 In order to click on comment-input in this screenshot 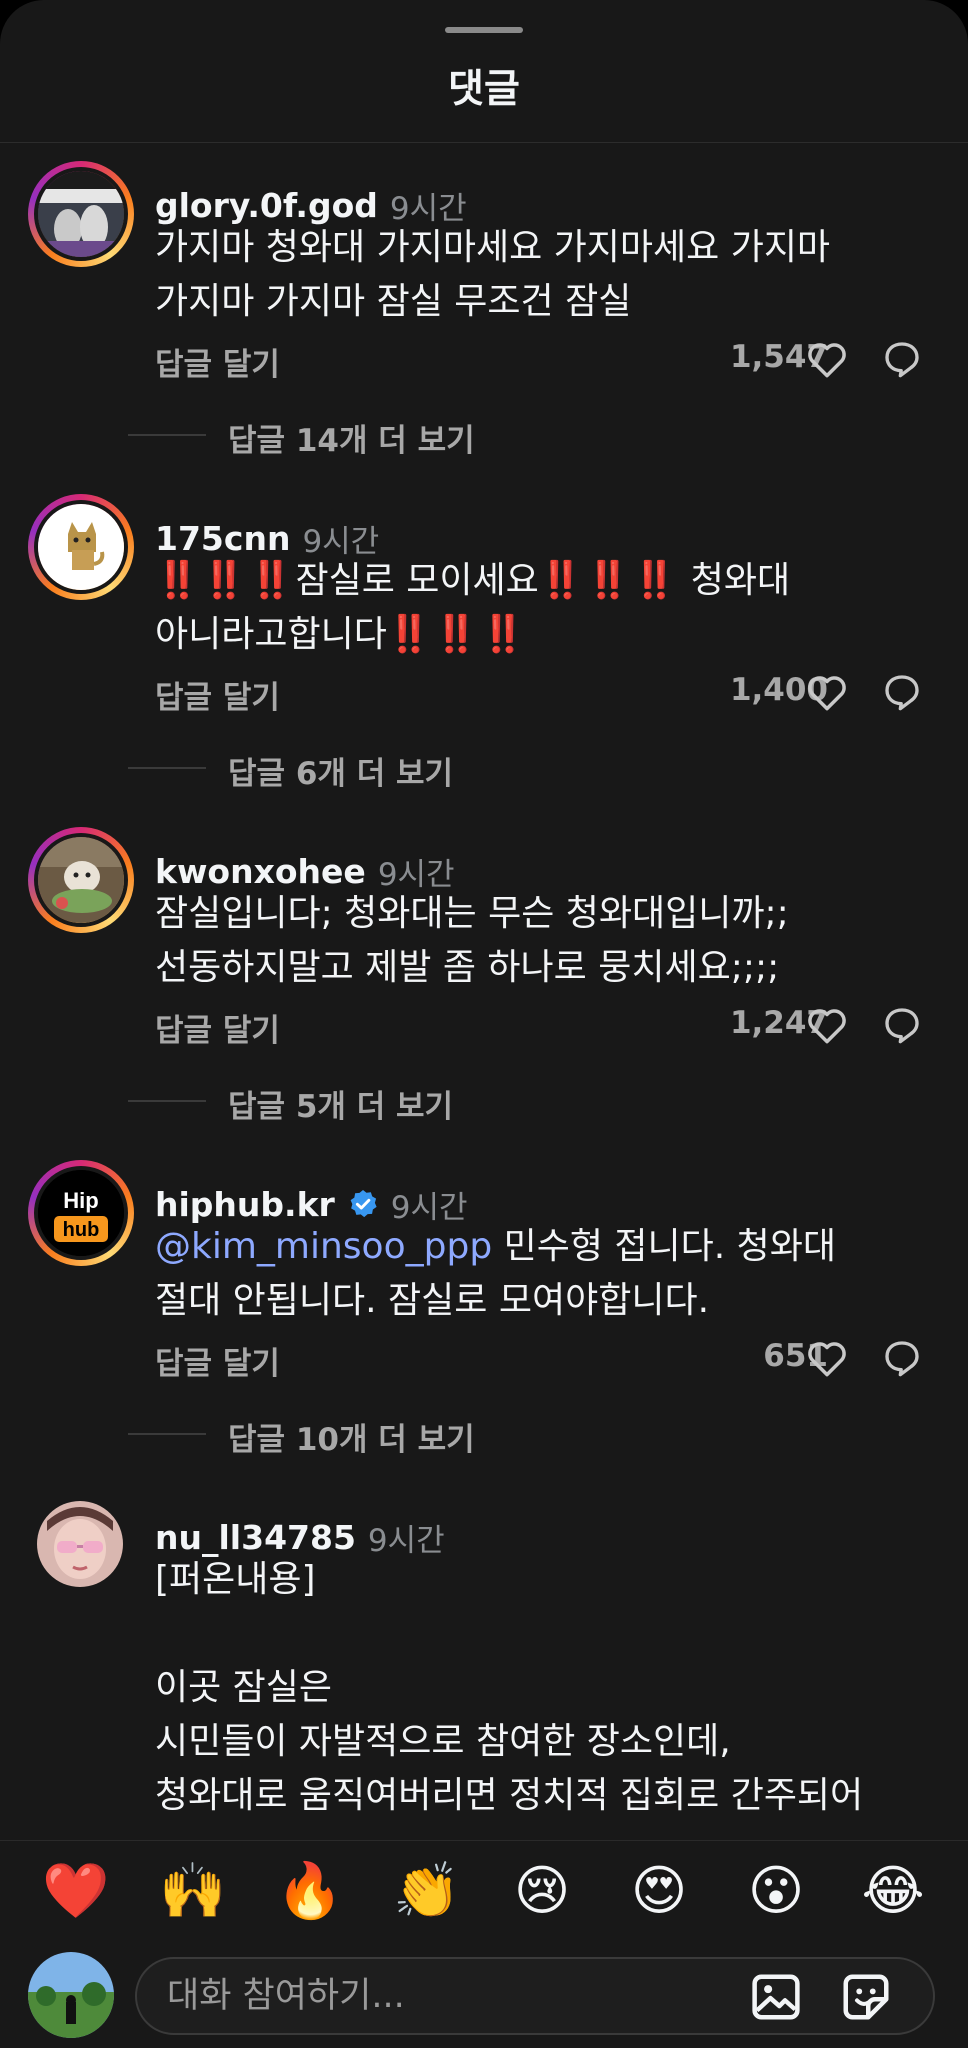, I will do `click(447, 1996)`.